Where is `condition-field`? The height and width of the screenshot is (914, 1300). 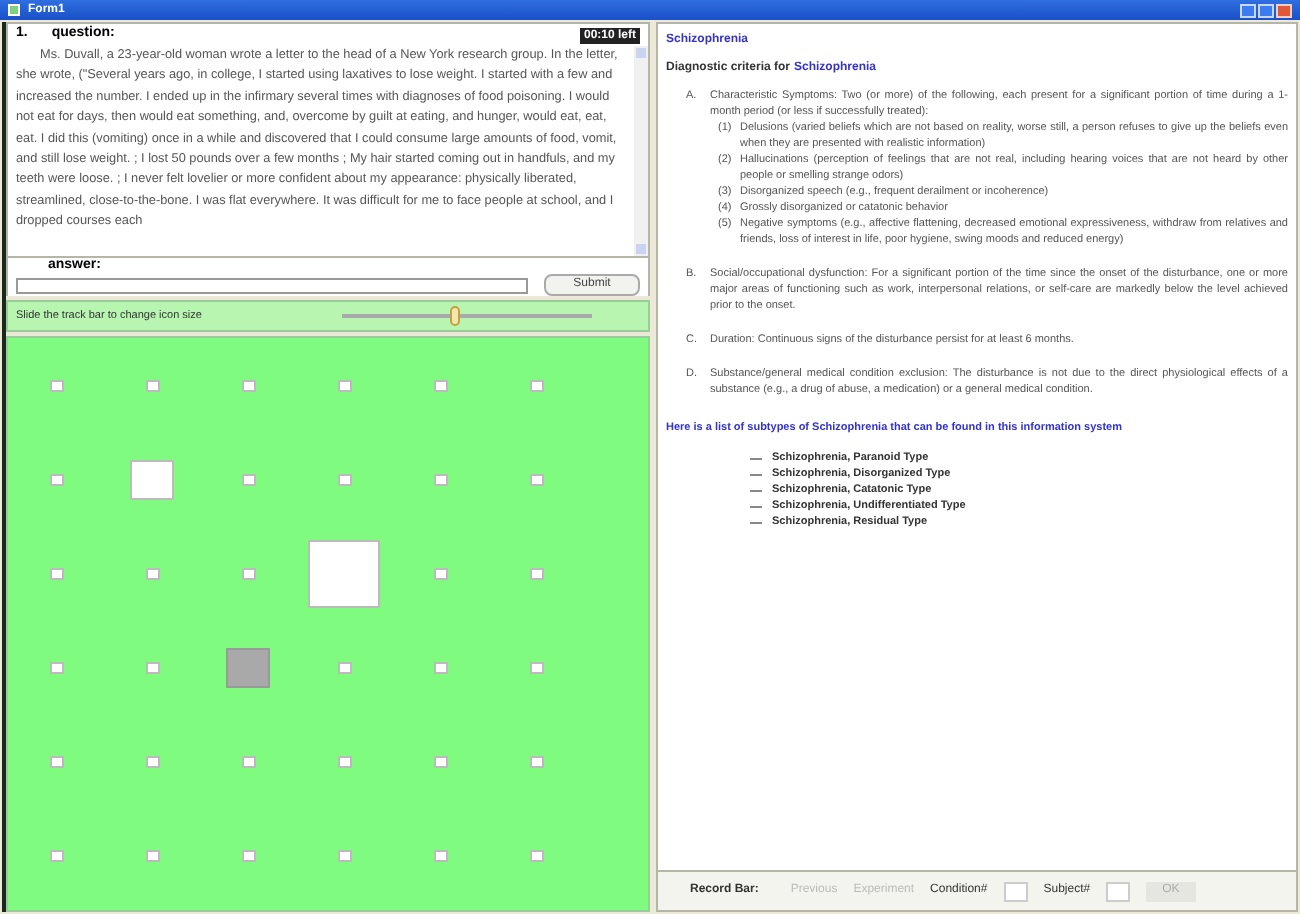 condition-field is located at coordinates (1015, 891).